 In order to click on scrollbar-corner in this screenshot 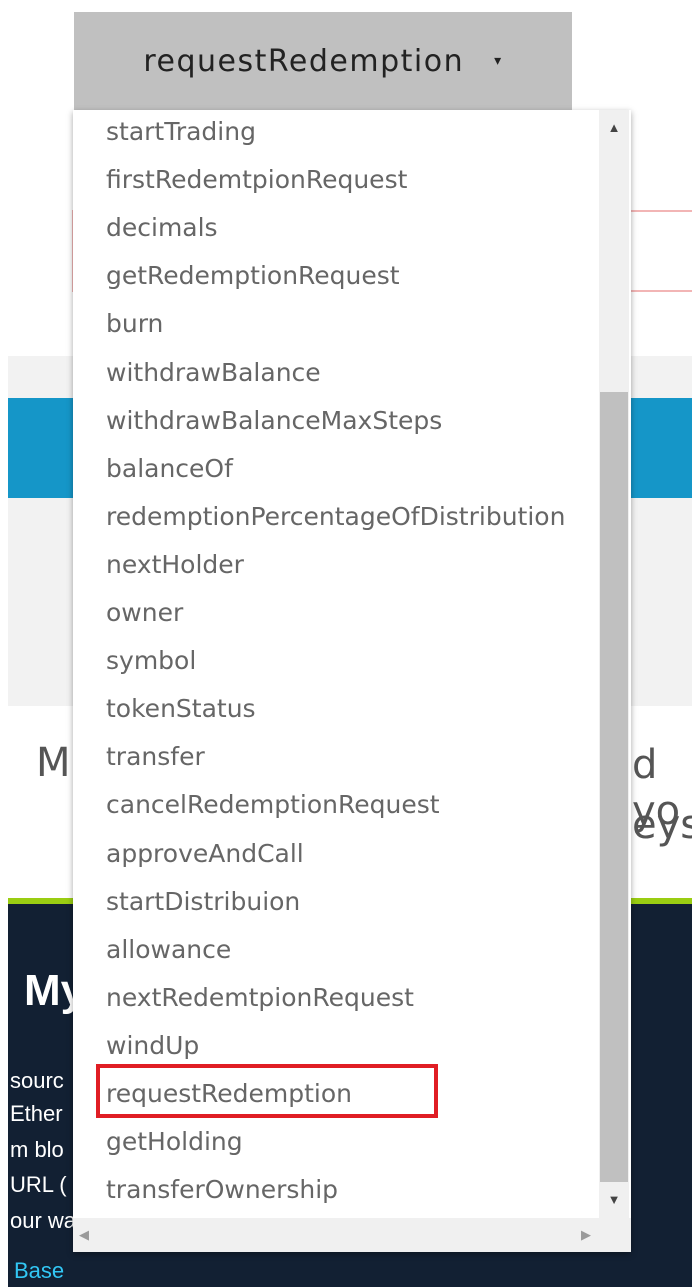, I will do `click(615, 1235)`.